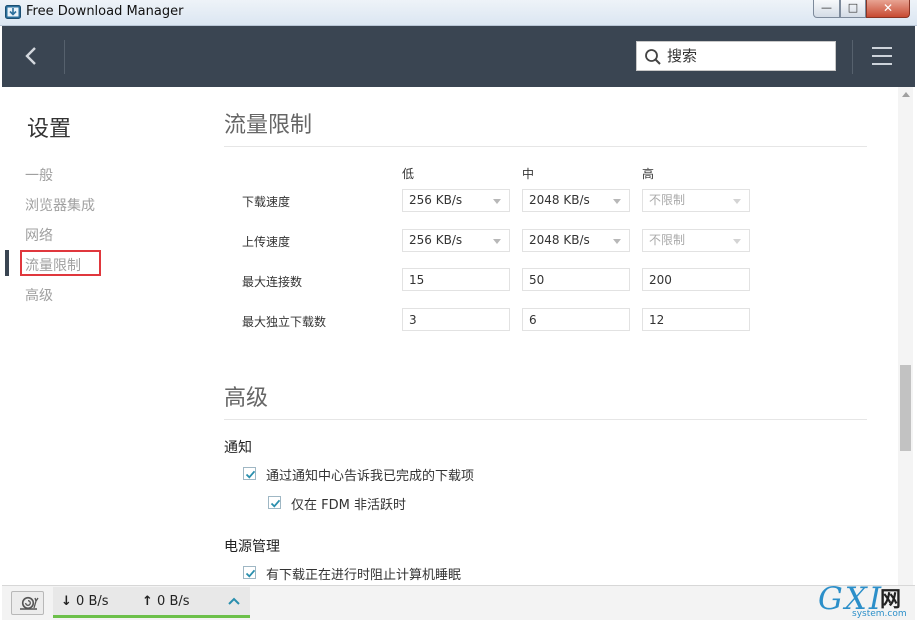  I want to click on power-management-heading: 电源管理, so click(252, 547).